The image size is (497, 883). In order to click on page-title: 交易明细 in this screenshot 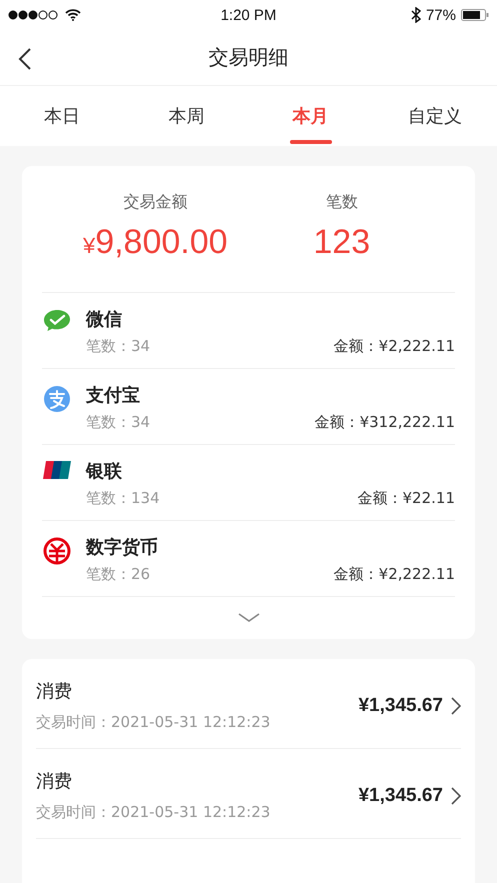, I will do `click(248, 57)`.